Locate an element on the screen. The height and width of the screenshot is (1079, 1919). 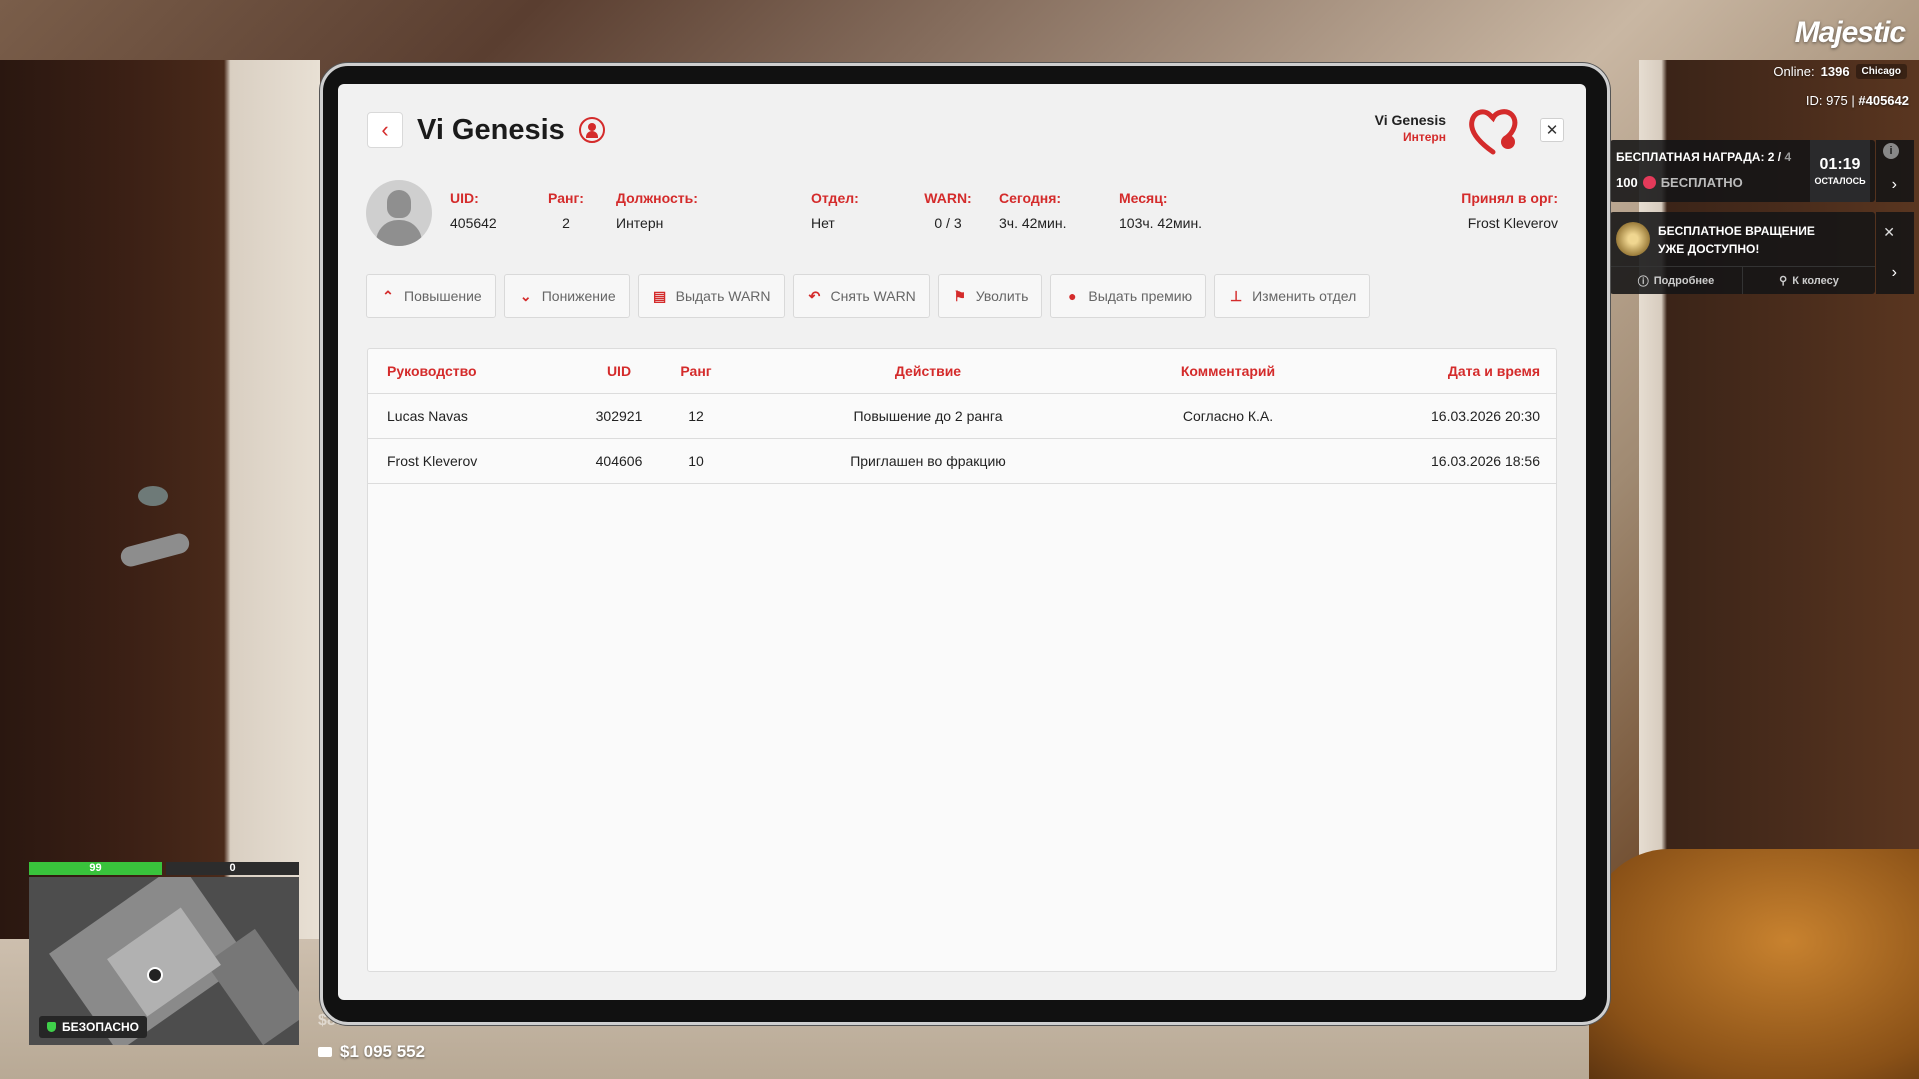
player-id-label: ID: 975 | is located at coordinates (1830, 100).